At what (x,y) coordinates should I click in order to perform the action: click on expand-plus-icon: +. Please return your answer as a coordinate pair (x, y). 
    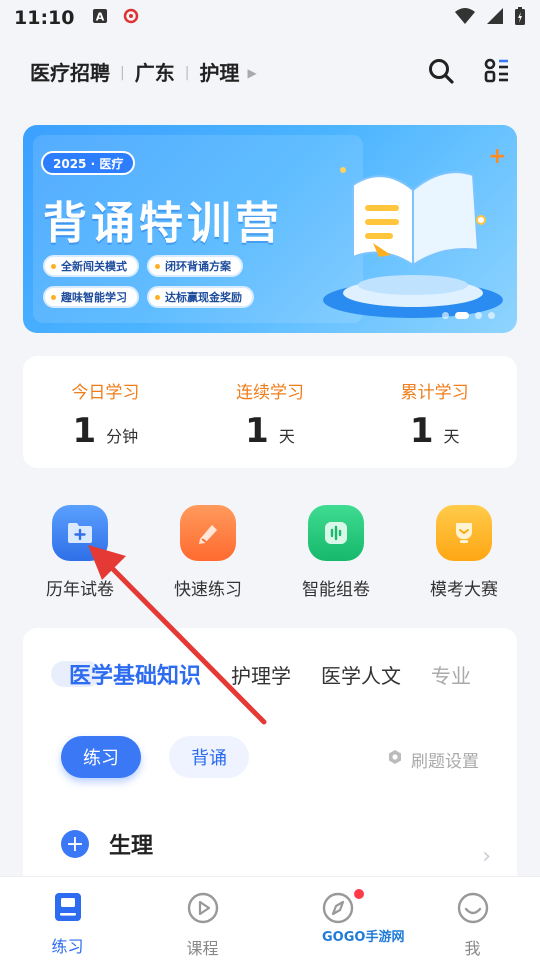
    Looking at the image, I should click on (75, 844).